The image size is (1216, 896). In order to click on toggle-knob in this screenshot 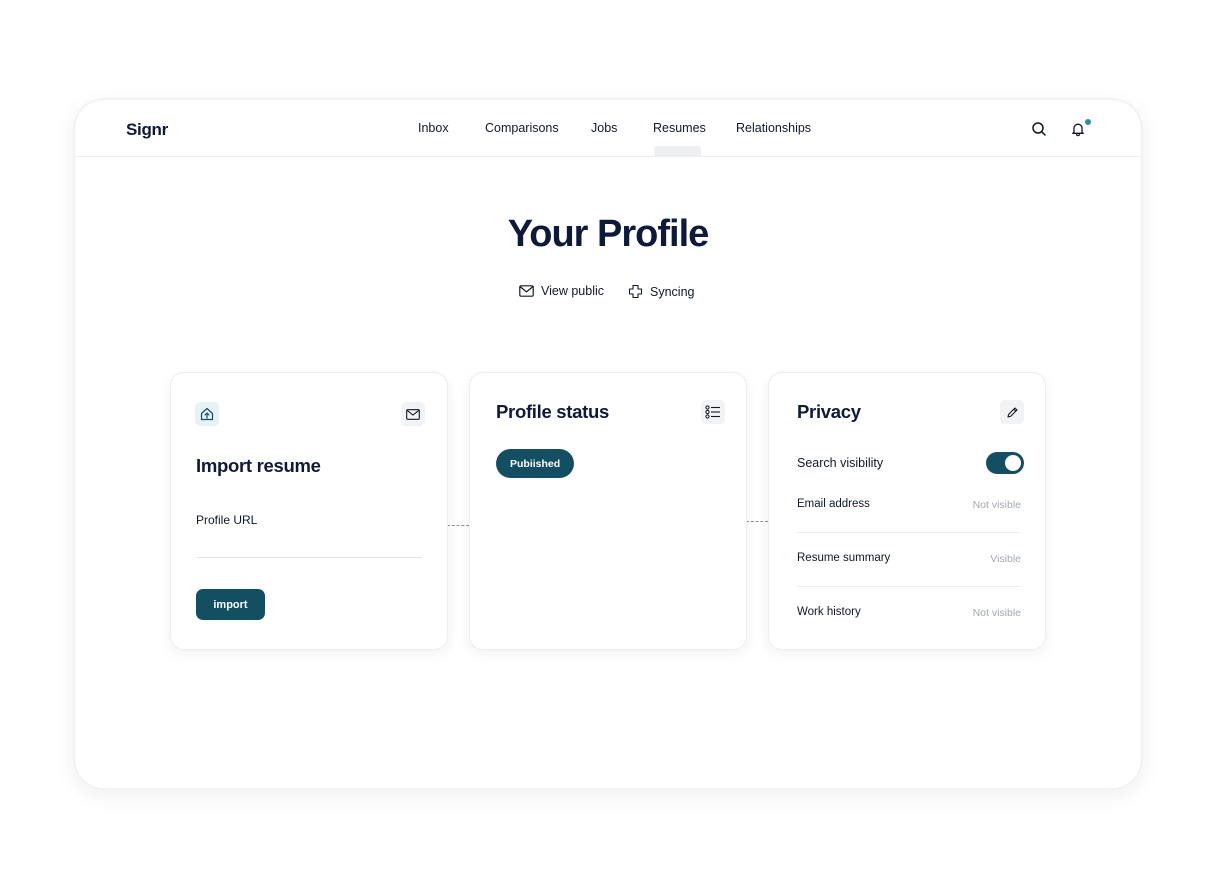, I will do `click(1013, 463)`.